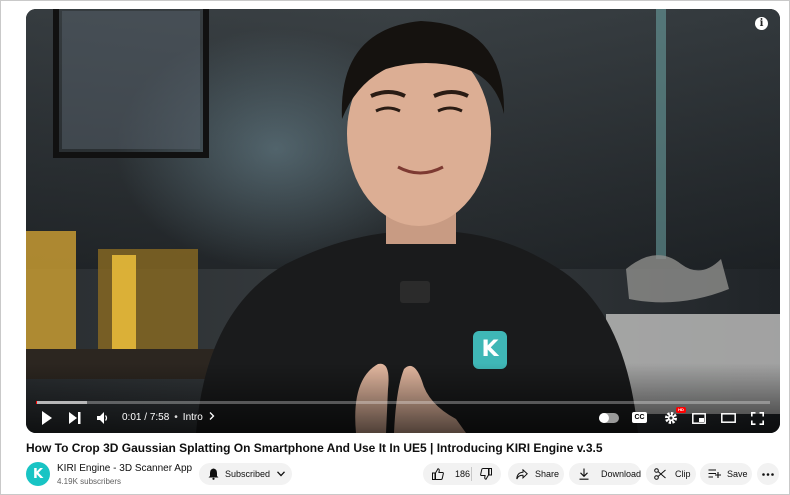  What do you see at coordinates (403, 402) in the screenshot?
I see `progress-bar` at bounding box center [403, 402].